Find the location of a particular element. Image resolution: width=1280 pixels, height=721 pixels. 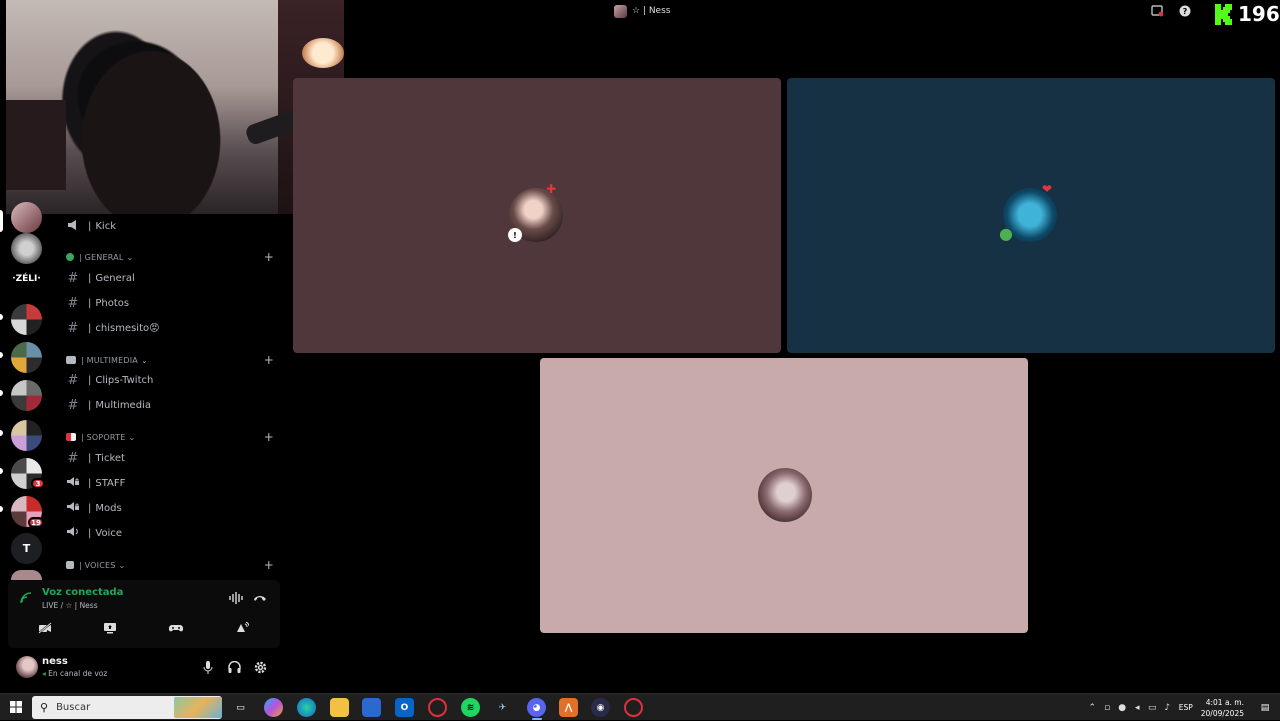

category-multimedia: | MULTIMEDIA ⌄ + is located at coordinates (171, 360).